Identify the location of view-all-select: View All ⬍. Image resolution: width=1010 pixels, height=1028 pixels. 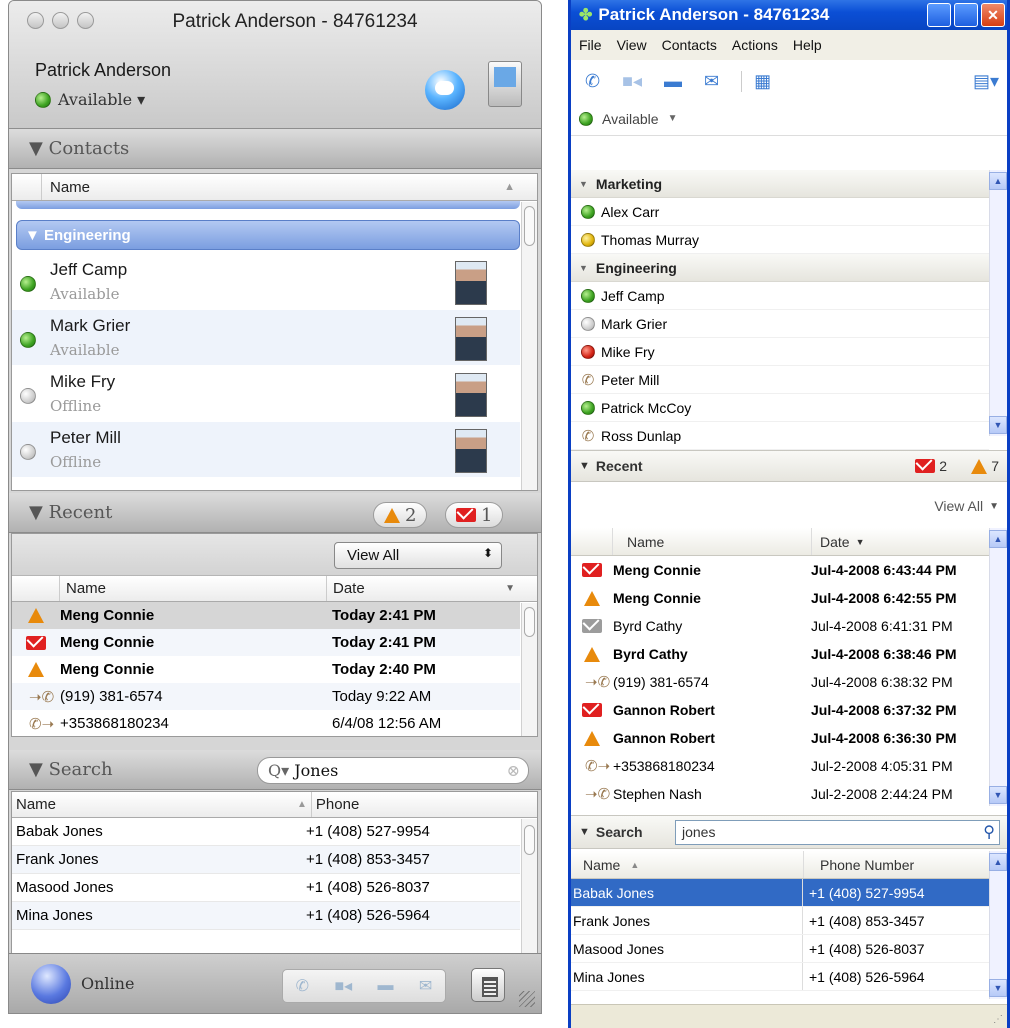
(418, 555).